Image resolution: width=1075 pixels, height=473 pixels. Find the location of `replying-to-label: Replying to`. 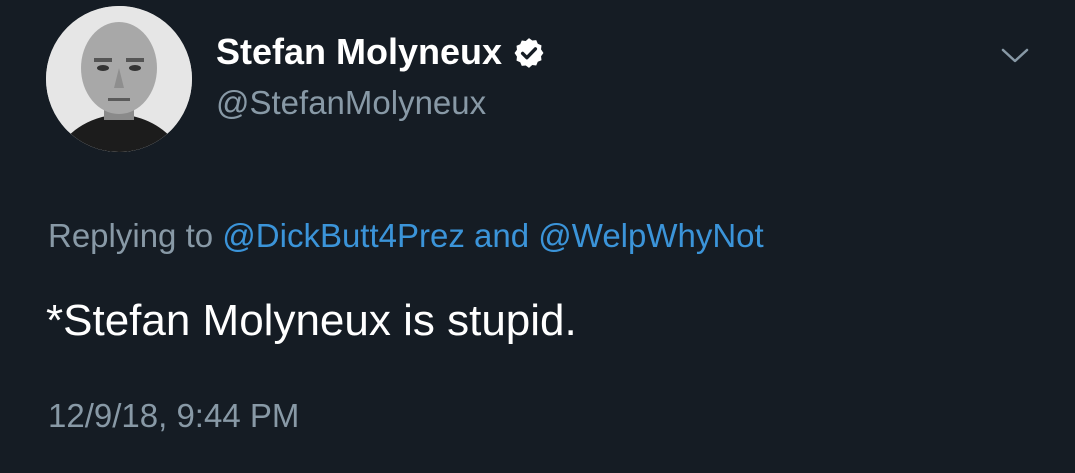

replying-to-label: Replying to is located at coordinates (131, 235).